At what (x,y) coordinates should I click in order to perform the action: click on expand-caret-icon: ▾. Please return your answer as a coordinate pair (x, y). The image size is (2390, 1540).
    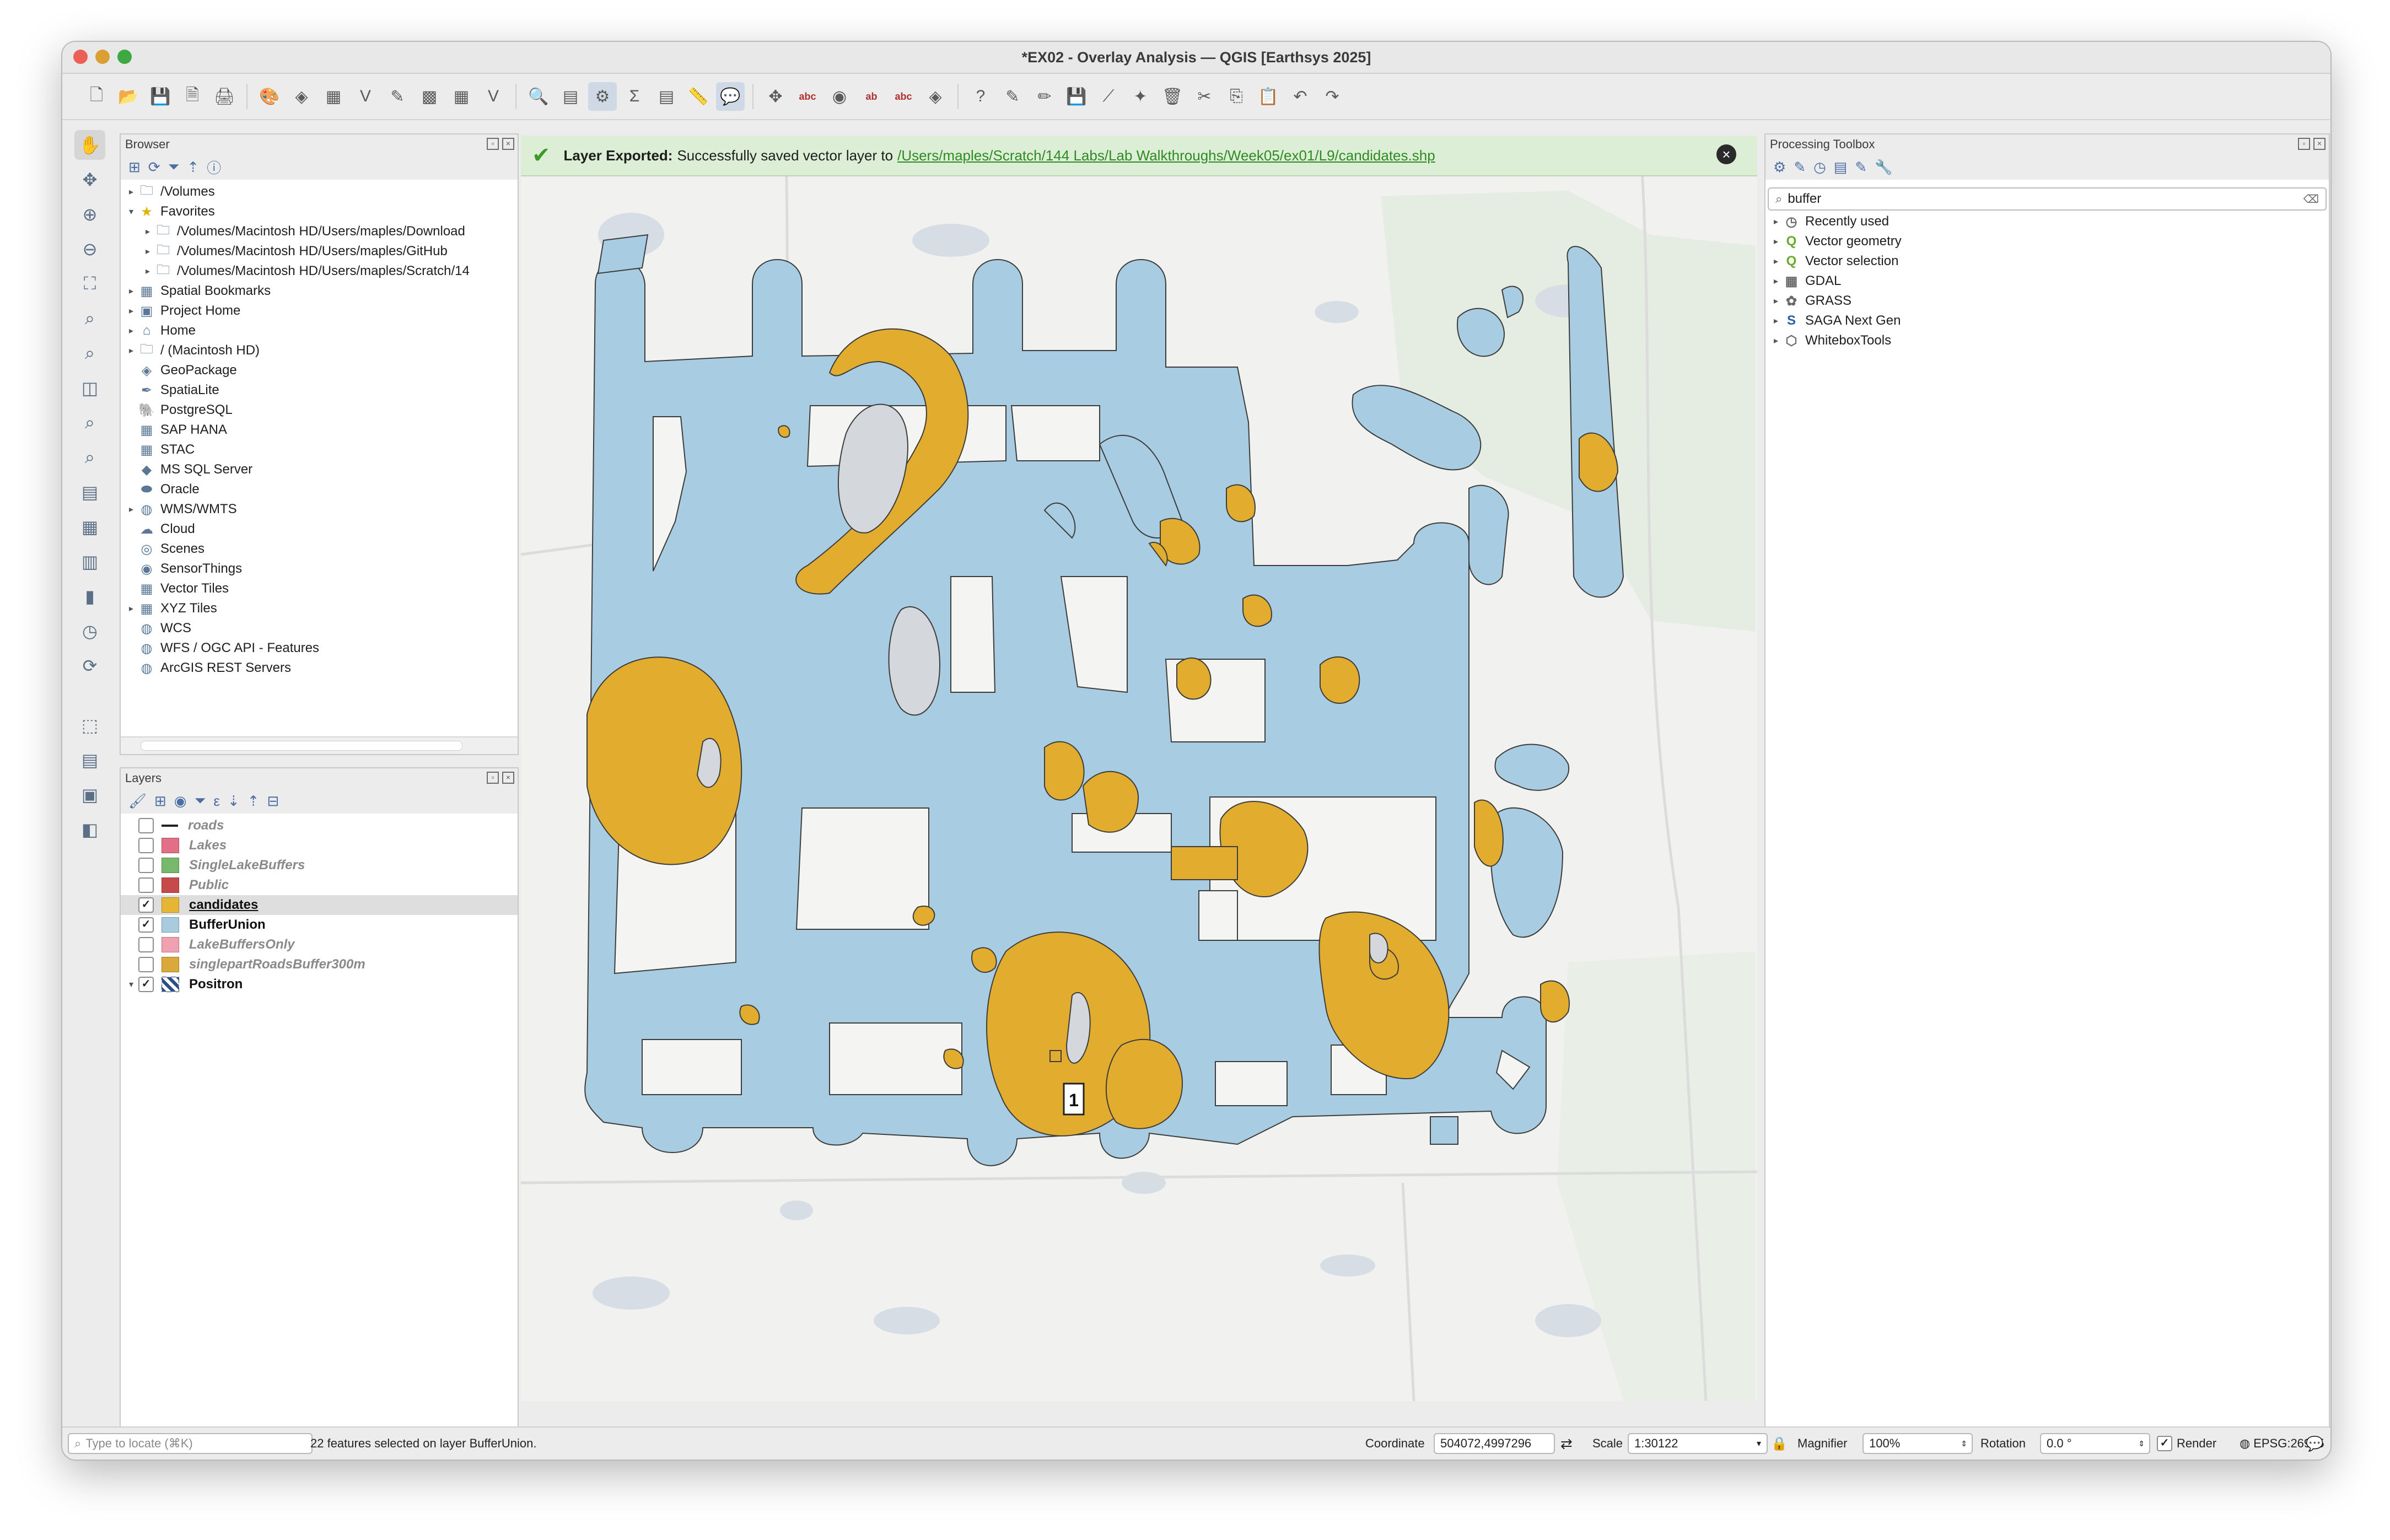
    Looking at the image, I should click on (131, 984).